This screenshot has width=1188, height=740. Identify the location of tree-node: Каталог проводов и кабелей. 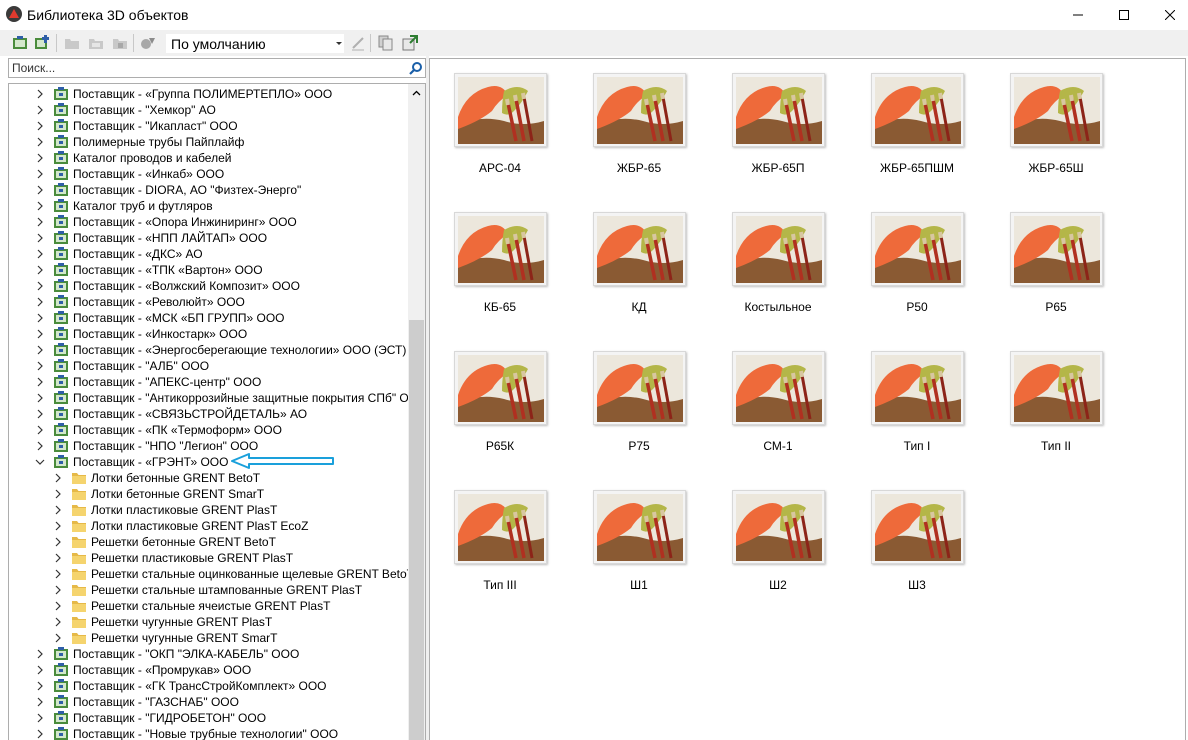
(209, 158).